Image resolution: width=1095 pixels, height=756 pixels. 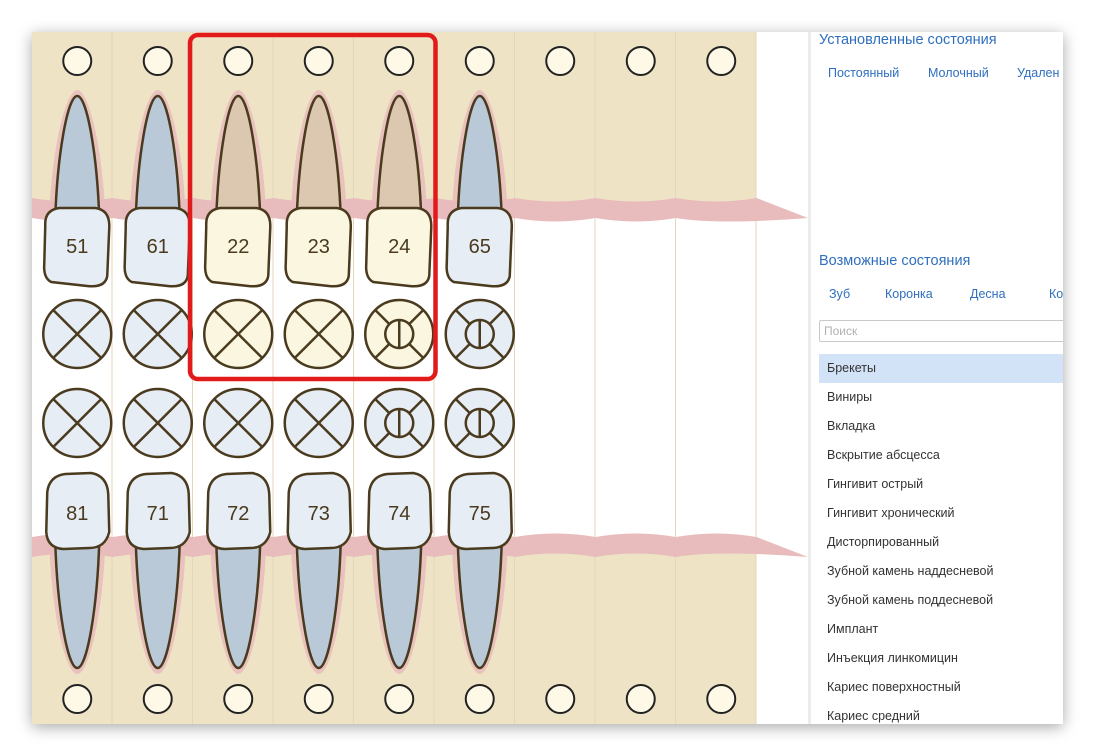 I want to click on state-item: Вкладка, so click(x=941, y=426).